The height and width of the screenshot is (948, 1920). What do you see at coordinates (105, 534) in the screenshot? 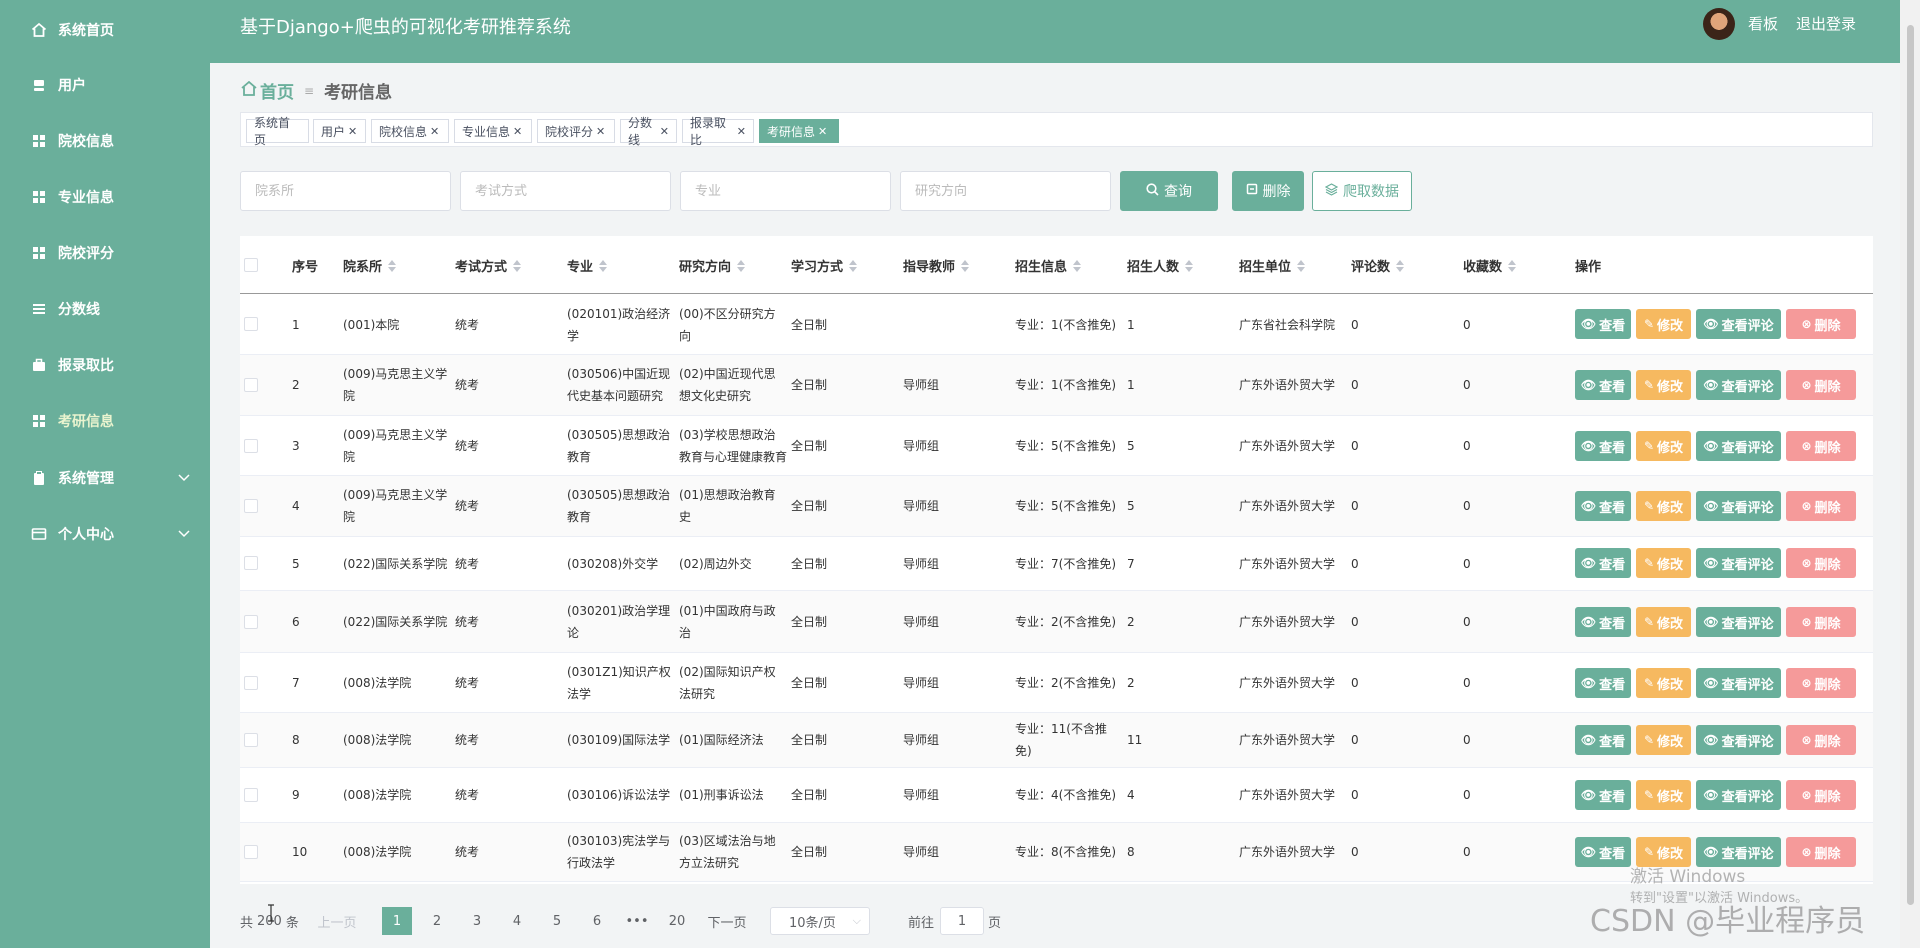
I see `sidebar-item-10: 个人中心` at bounding box center [105, 534].